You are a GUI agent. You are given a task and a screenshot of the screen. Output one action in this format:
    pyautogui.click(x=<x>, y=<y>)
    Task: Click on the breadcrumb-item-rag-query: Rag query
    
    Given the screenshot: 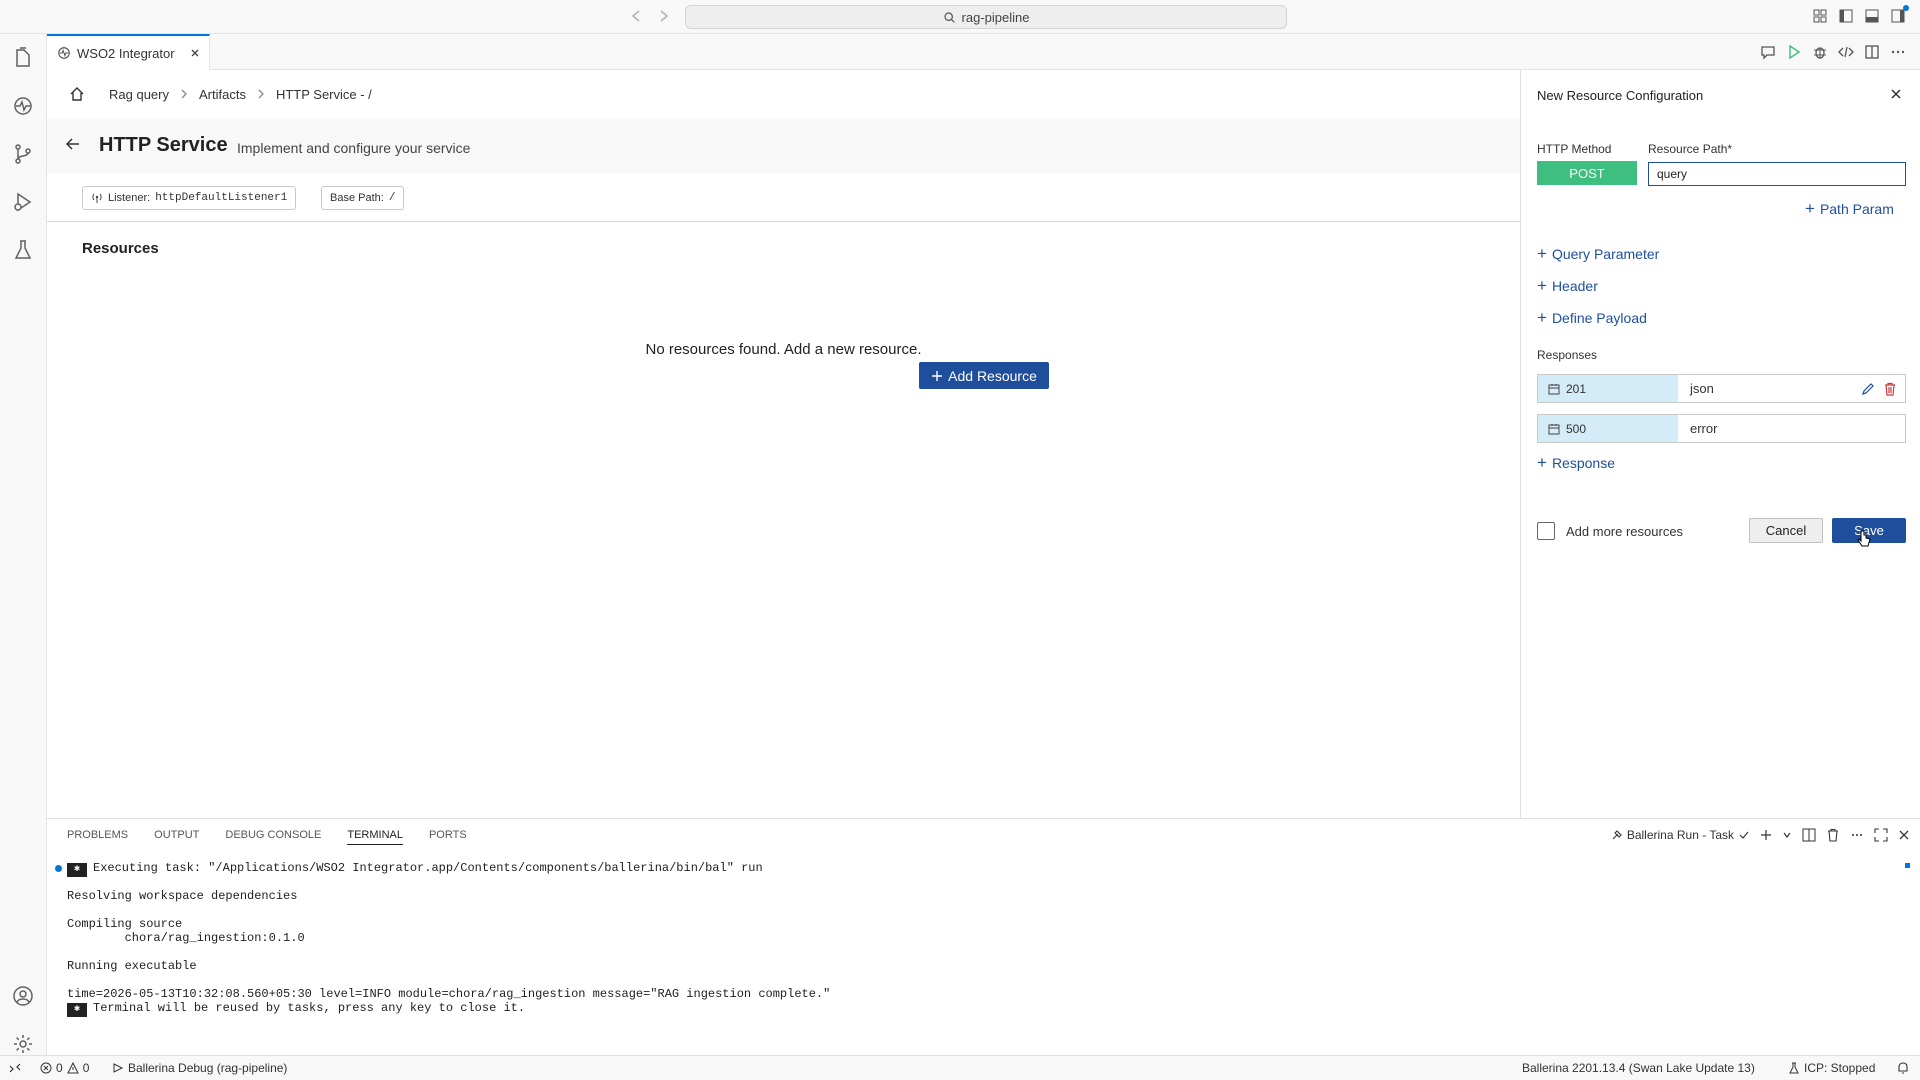 What is the action you would take?
    pyautogui.click(x=139, y=94)
    